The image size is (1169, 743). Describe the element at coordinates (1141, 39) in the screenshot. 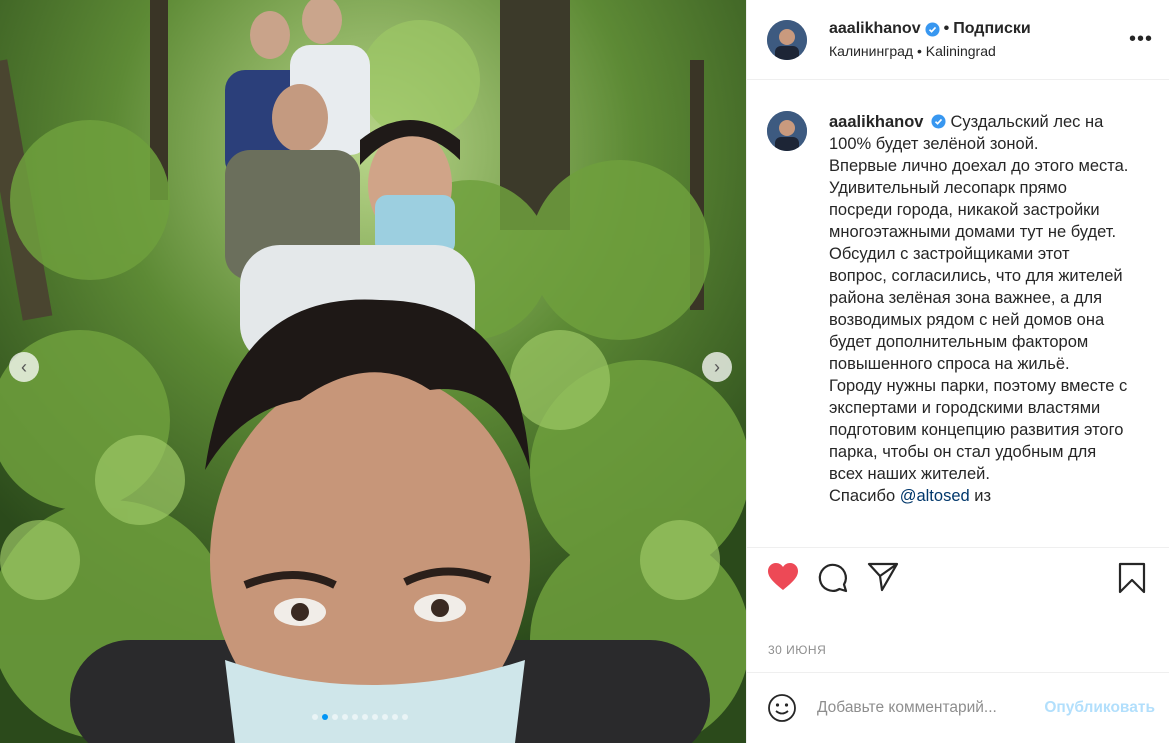

I see `more-options-icon: •••` at that location.